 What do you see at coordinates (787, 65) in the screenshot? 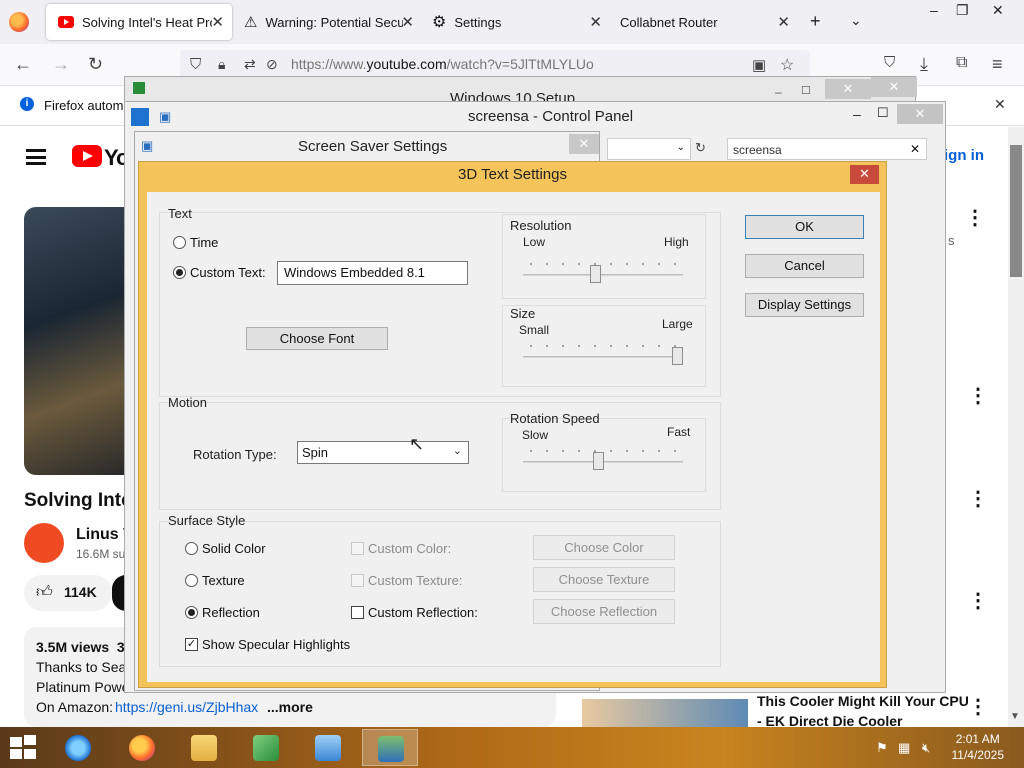
I see `bookmark-star-icon: ☆` at bounding box center [787, 65].